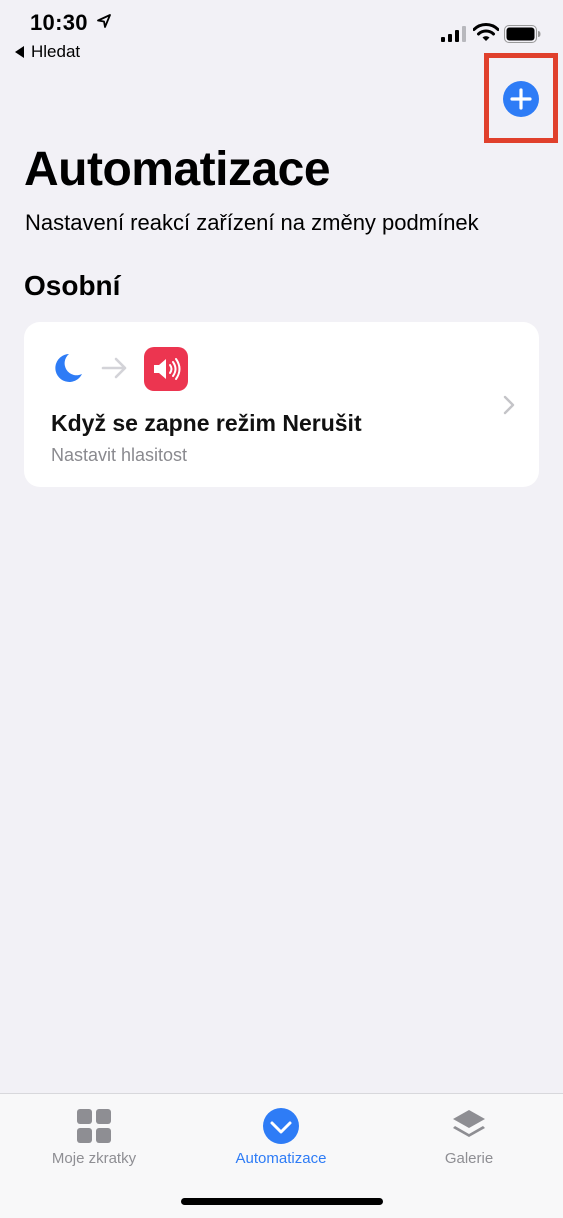 The image size is (563, 1218). Describe the element at coordinates (56, 51) in the screenshot. I see `back-label: Hledat` at that location.